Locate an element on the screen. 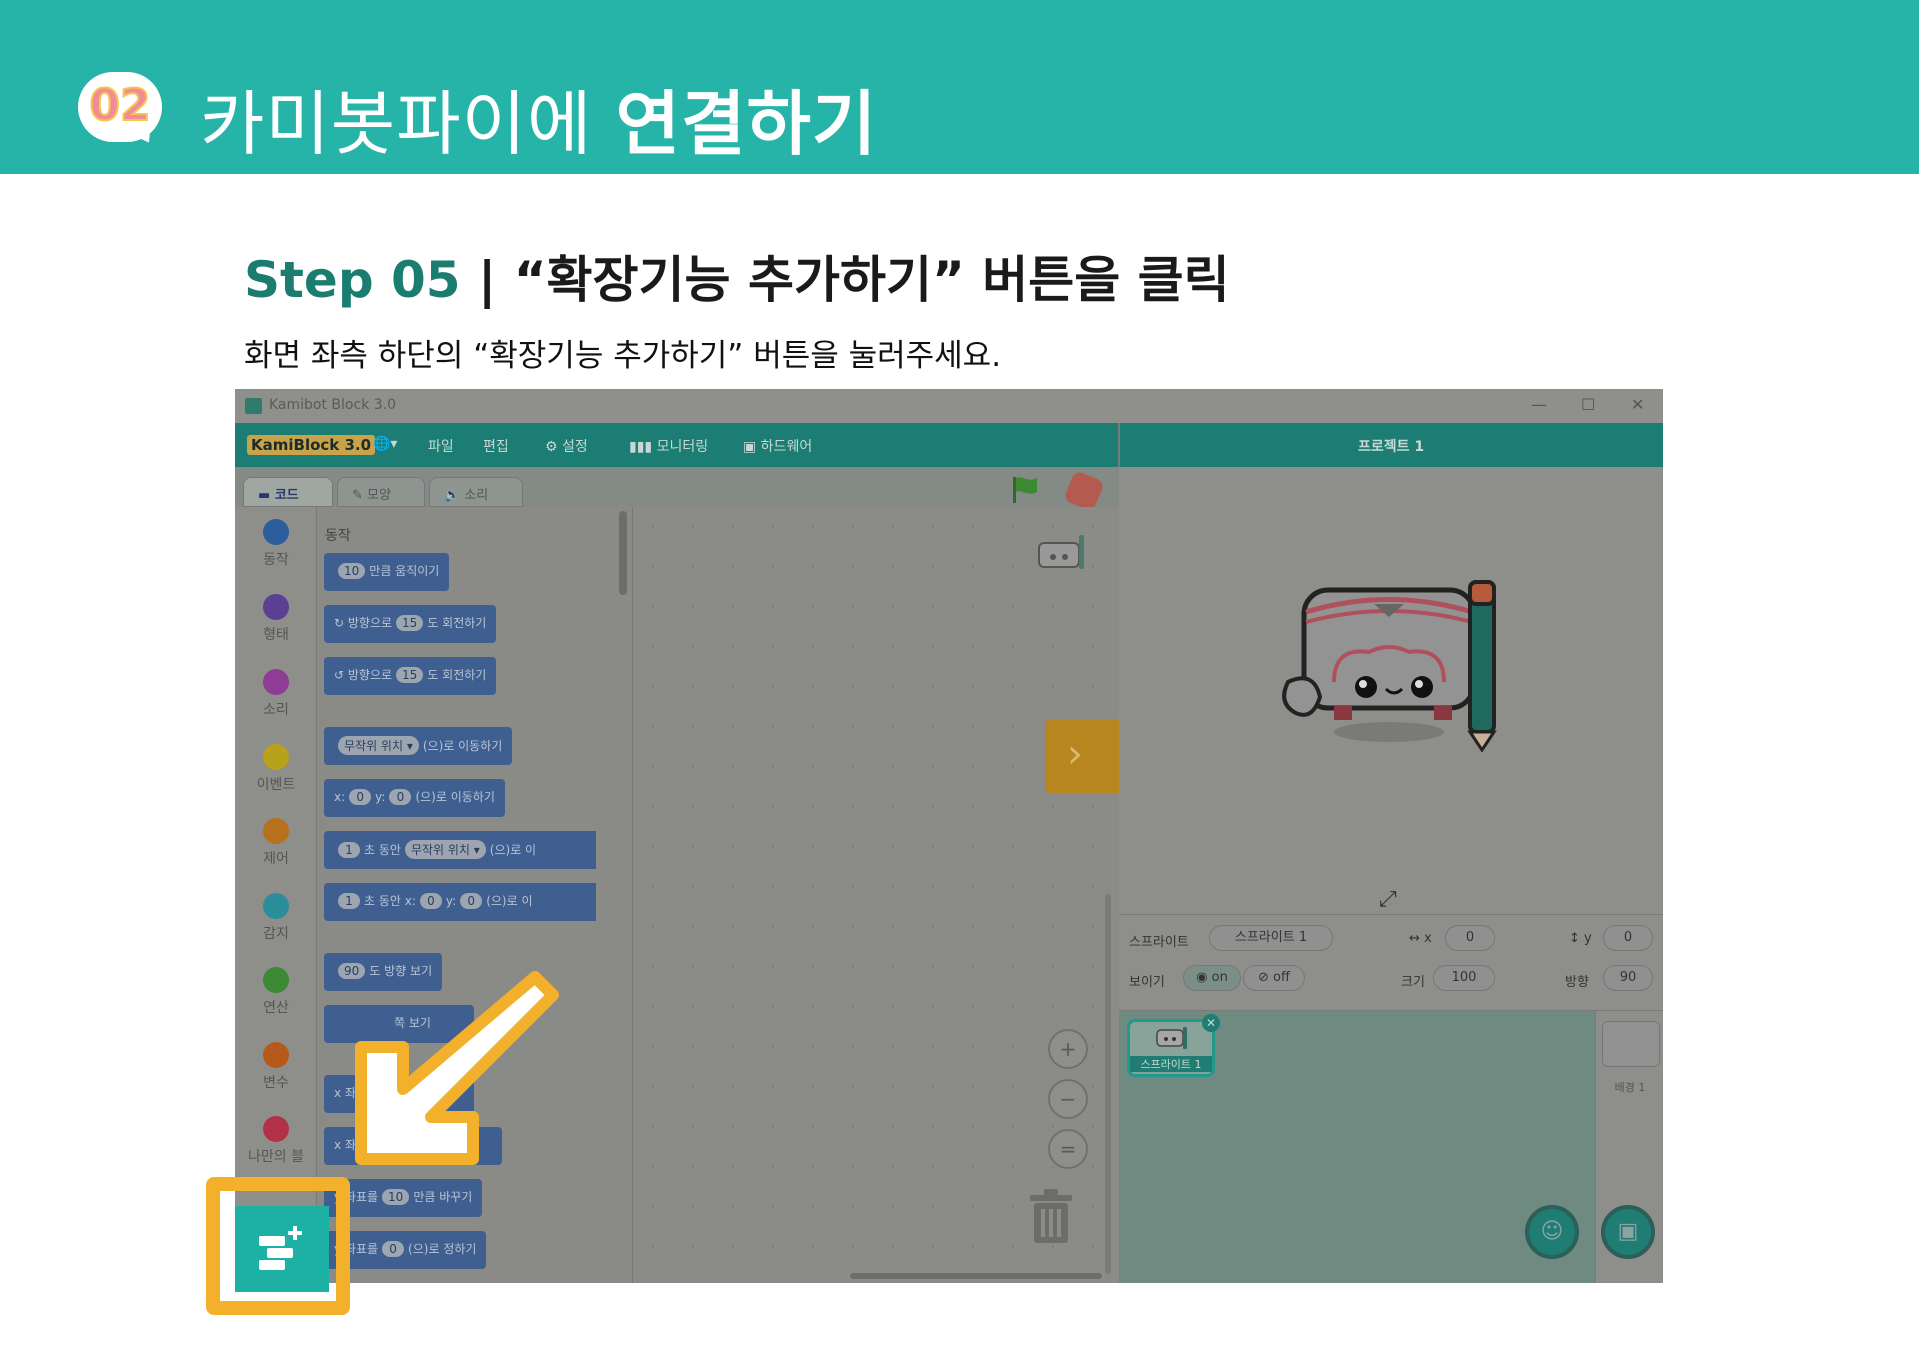 The image size is (1919, 1357). block-glide-xy-x: 0 is located at coordinates (430, 901).